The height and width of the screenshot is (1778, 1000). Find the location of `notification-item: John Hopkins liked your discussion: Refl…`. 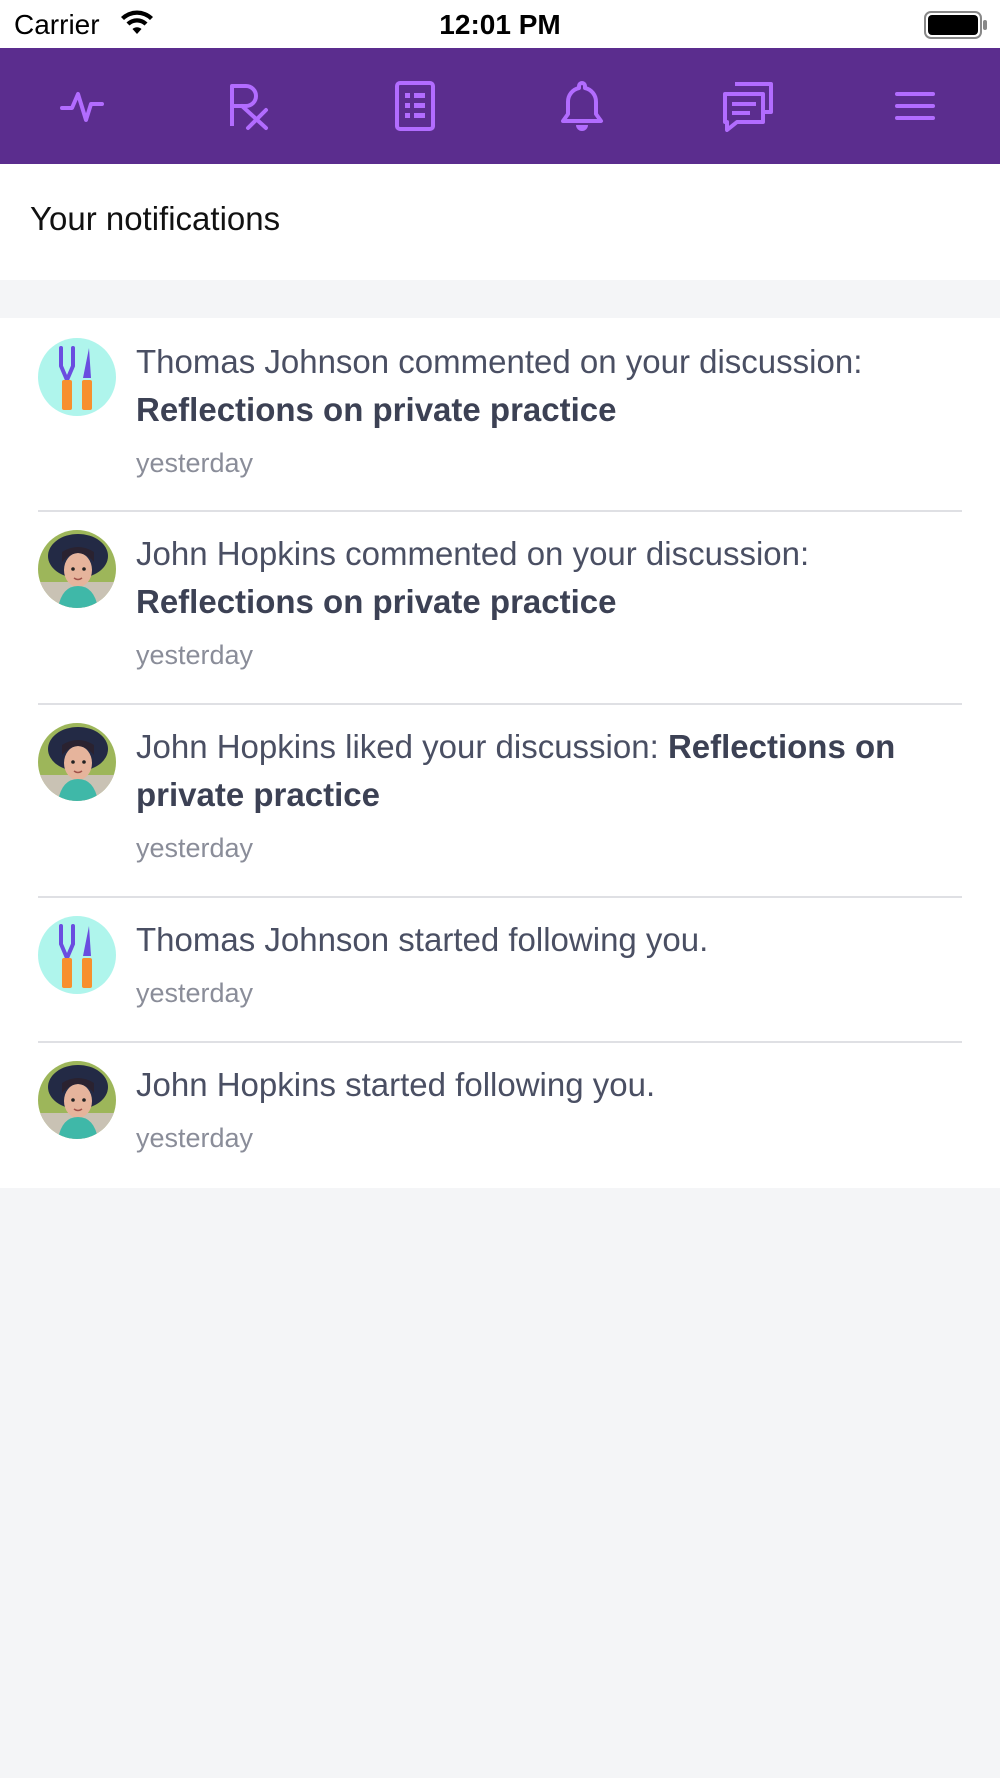

notification-item: John Hopkins liked your discussion: Refl… is located at coordinates (500, 801).